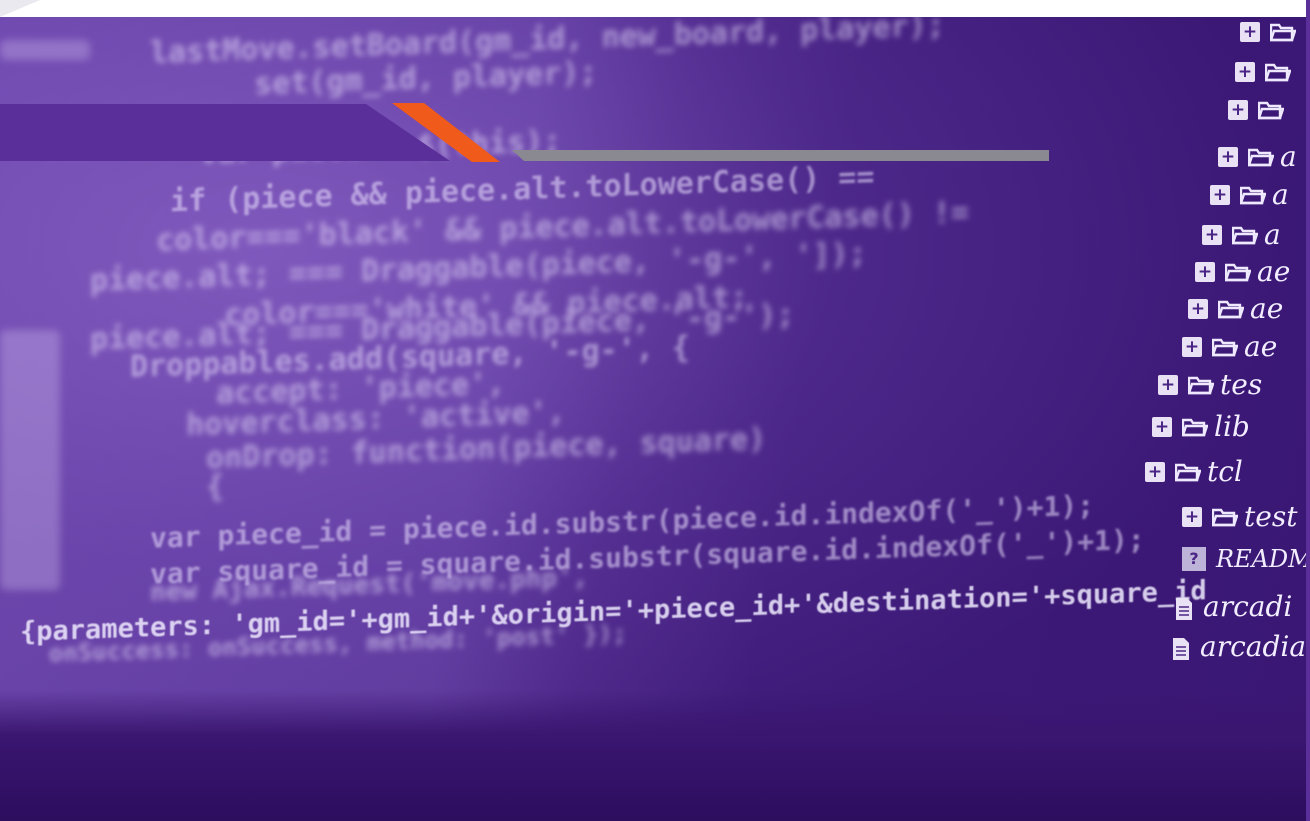 The image size is (1310, 821). What do you see at coordinates (1253, 646) in the screenshot?
I see `file-tree-label: arcadia` at bounding box center [1253, 646].